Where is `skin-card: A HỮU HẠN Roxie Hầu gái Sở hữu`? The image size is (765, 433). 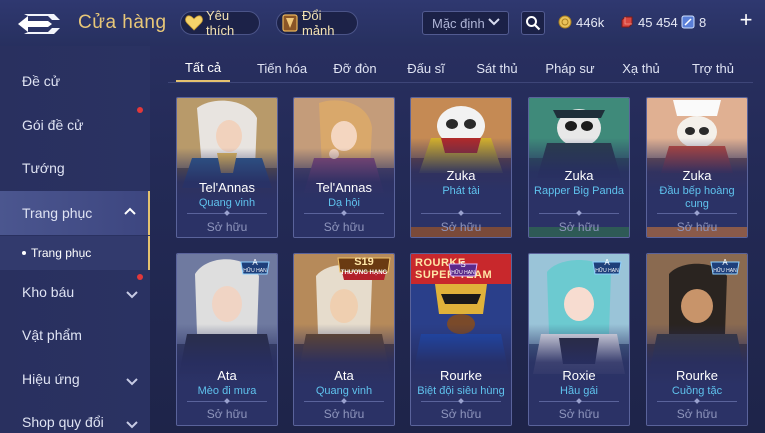
skin-card: A HỮU HẠN Roxie Hầu gái Sở hữu is located at coordinates (579, 339).